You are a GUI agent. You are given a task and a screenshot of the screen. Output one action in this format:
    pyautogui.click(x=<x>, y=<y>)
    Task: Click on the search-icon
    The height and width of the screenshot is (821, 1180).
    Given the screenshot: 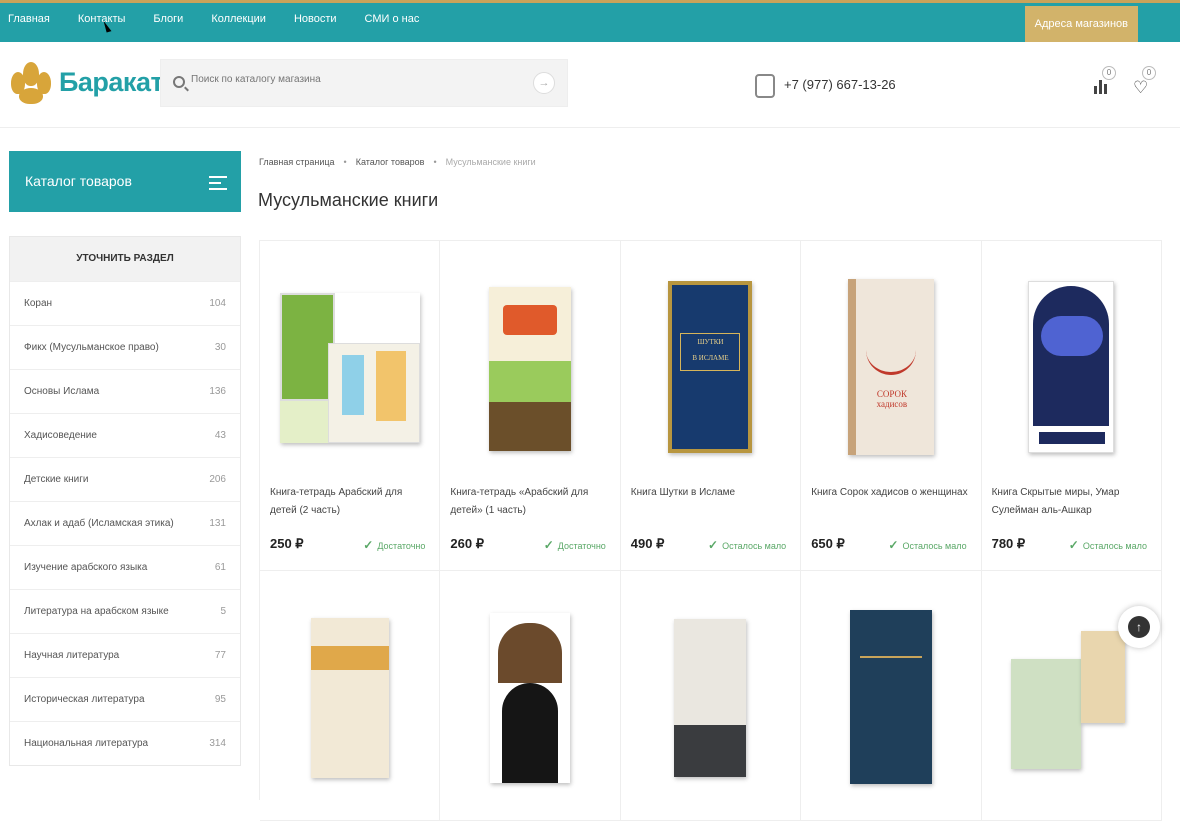 What is the action you would take?
    pyautogui.click(x=179, y=82)
    